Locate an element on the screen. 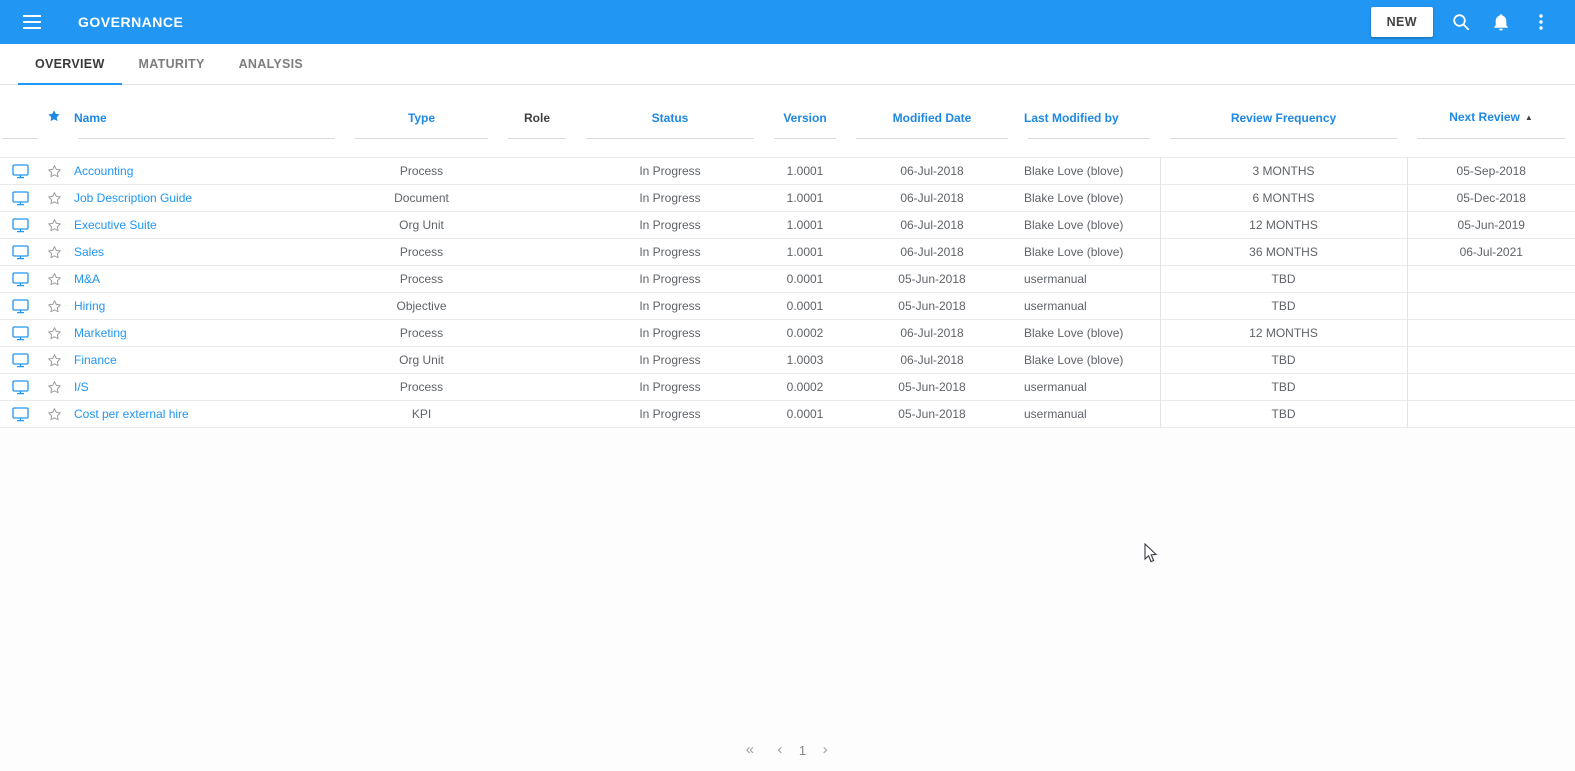 The image size is (1575, 771). column-header-name: Name is located at coordinates (206, 105).